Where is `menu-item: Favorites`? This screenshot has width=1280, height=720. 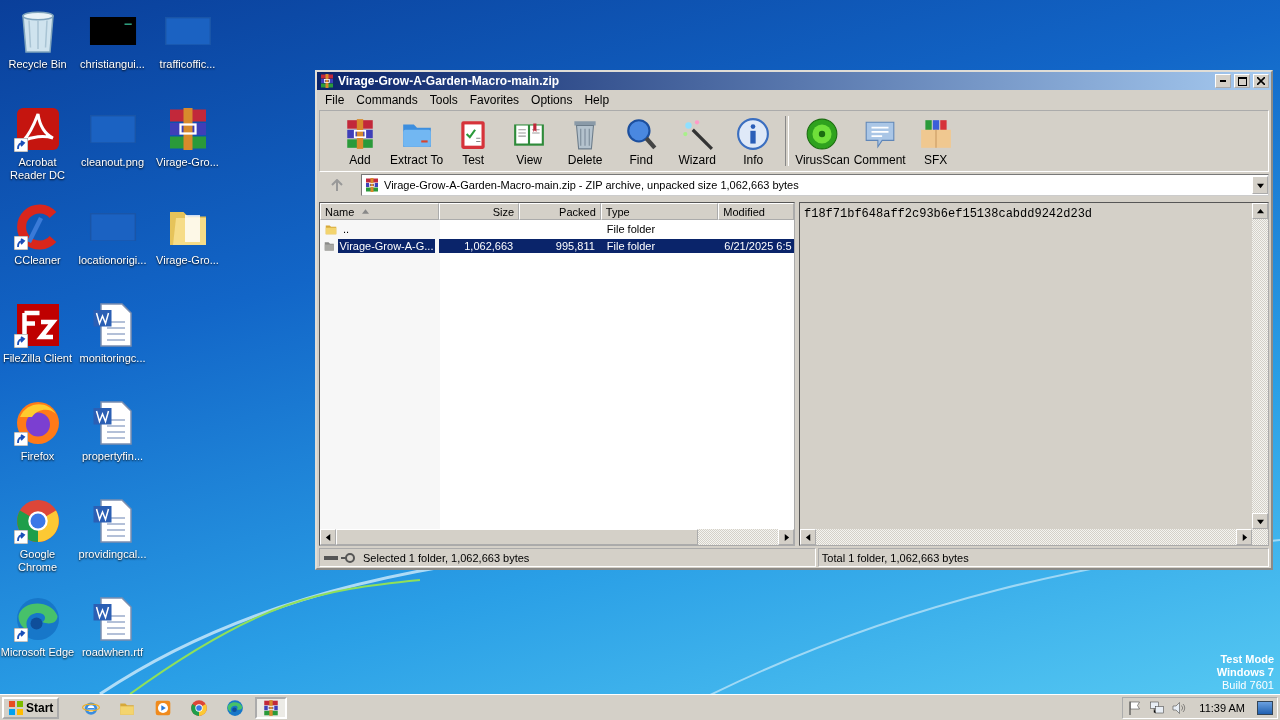 menu-item: Favorites is located at coordinates (494, 100).